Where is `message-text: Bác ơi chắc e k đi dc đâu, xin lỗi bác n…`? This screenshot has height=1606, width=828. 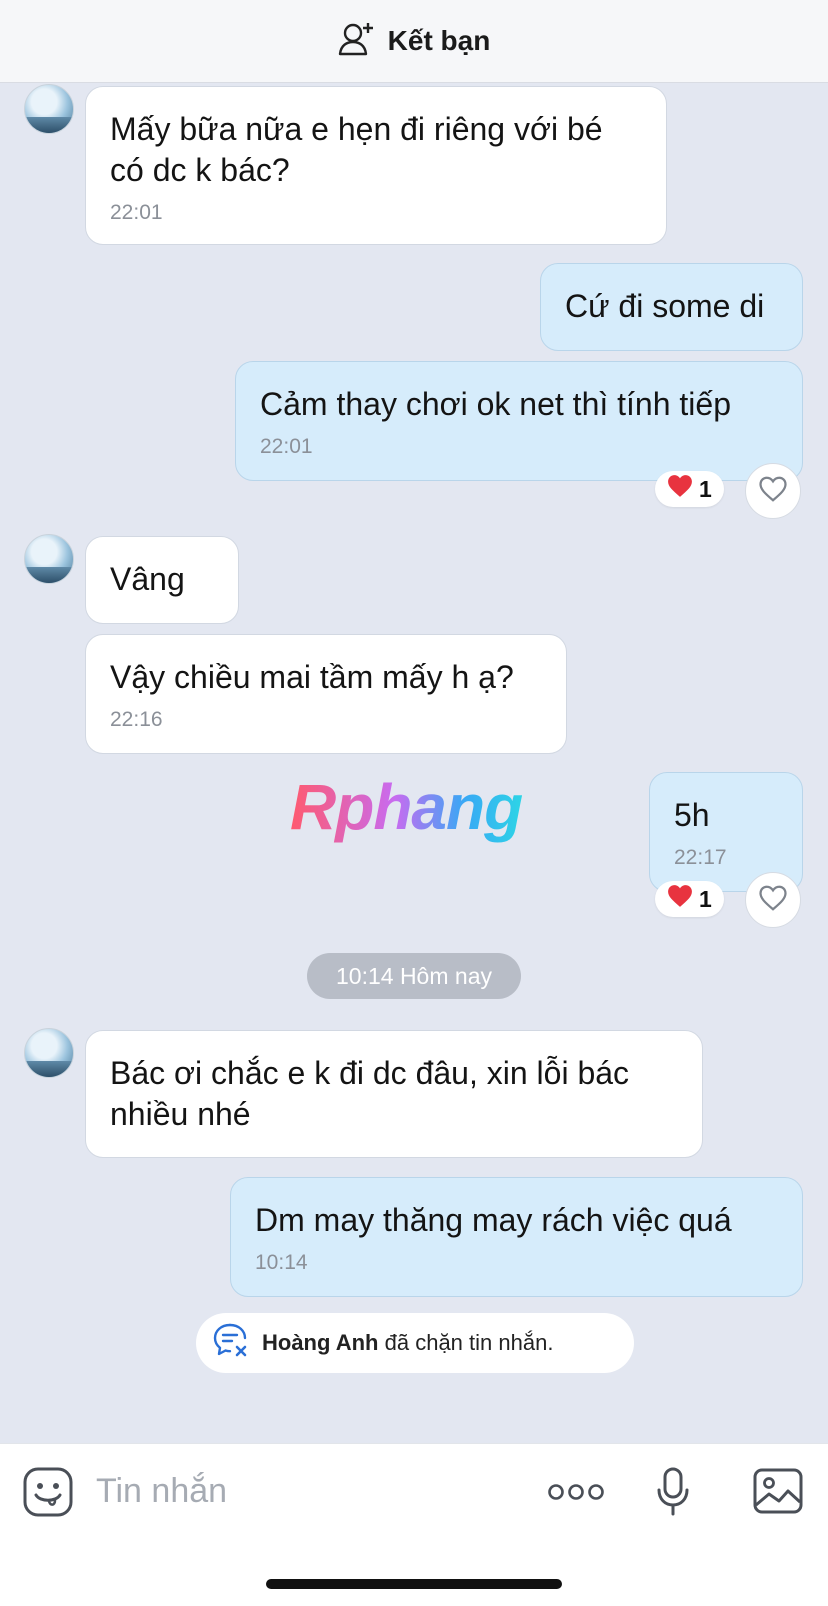
message-text: Bác ơi chắc e k đi dc đâu, xin lỗi bác n… is located at coordinates (370, 1093).